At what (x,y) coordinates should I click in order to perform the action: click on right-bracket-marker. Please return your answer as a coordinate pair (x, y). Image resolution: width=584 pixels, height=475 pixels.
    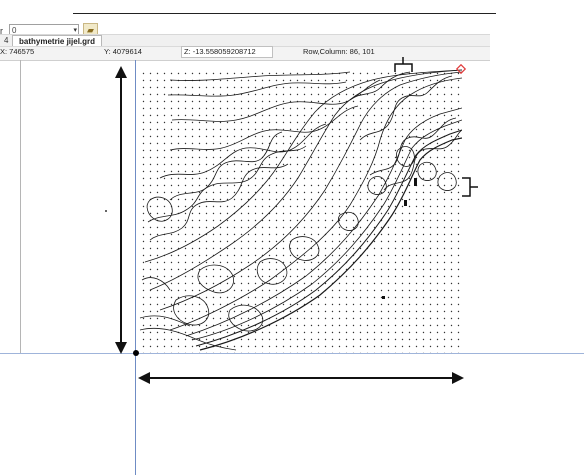
    Looking at the image, I should click on (470, 187).